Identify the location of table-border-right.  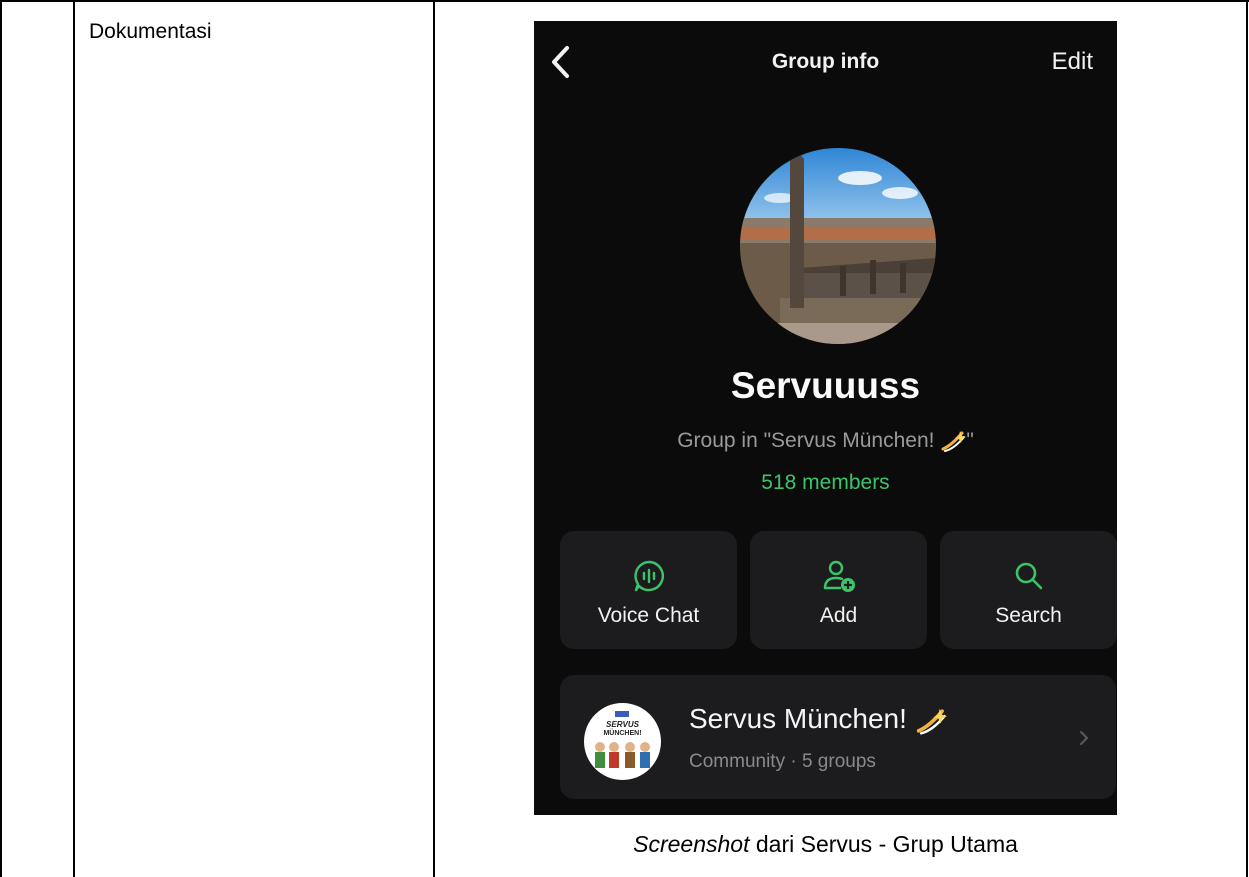
(1247, 438).